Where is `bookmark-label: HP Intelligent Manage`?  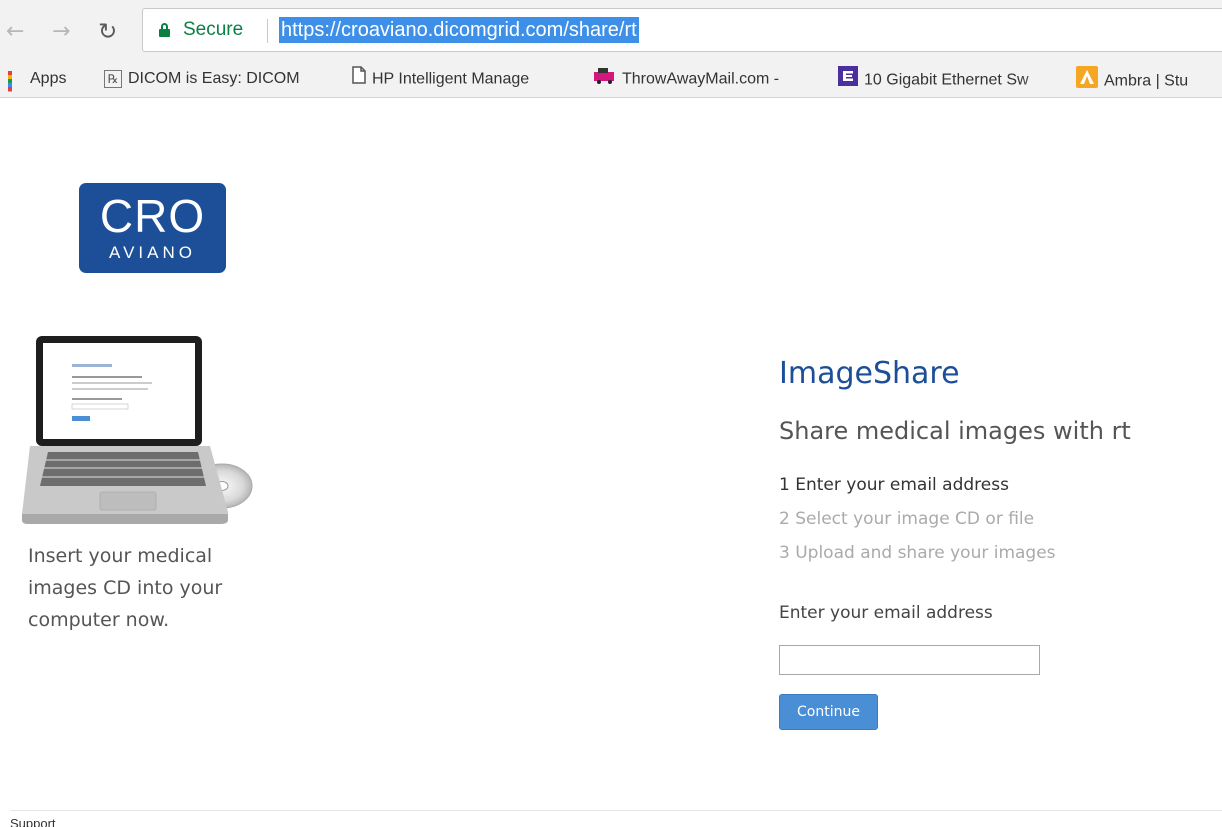 bookmark-label: HP Intelligent Manage is located at coordinates (451, 79).